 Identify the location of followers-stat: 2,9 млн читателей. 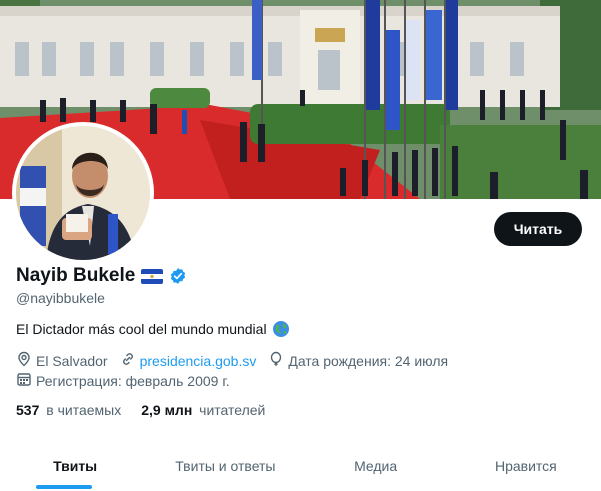
(203, 410).